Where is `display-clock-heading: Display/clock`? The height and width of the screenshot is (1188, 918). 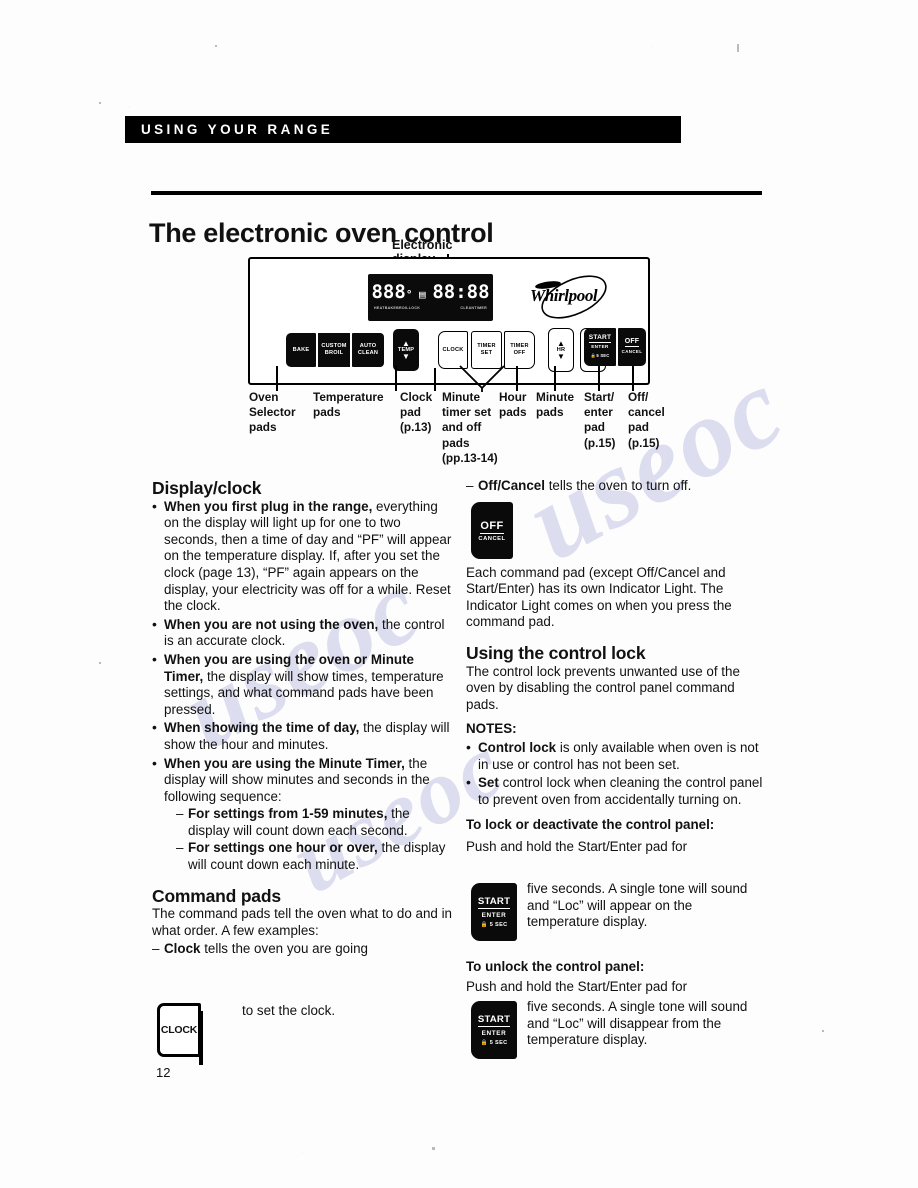 display-clock-heading: Display/clock is located at coordinates (207, 488).